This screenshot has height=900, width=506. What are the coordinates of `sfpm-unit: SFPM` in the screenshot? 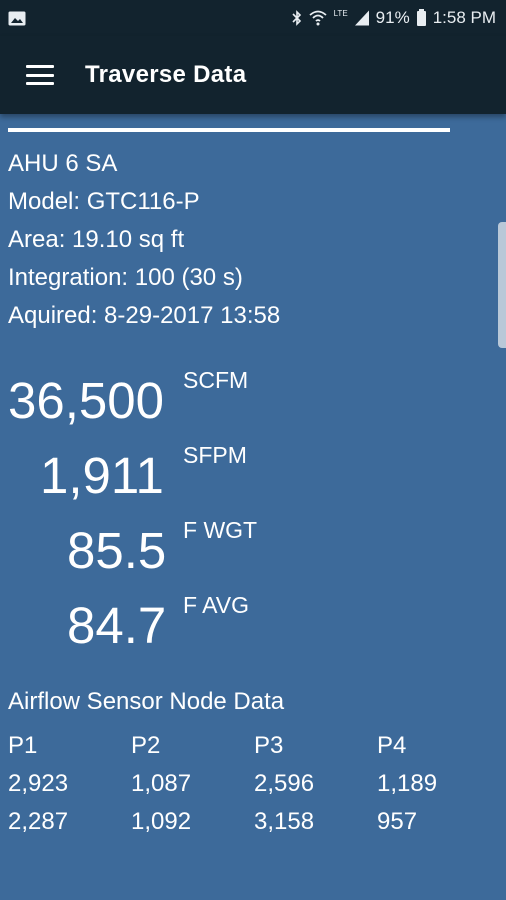 It's located at (215, 455).